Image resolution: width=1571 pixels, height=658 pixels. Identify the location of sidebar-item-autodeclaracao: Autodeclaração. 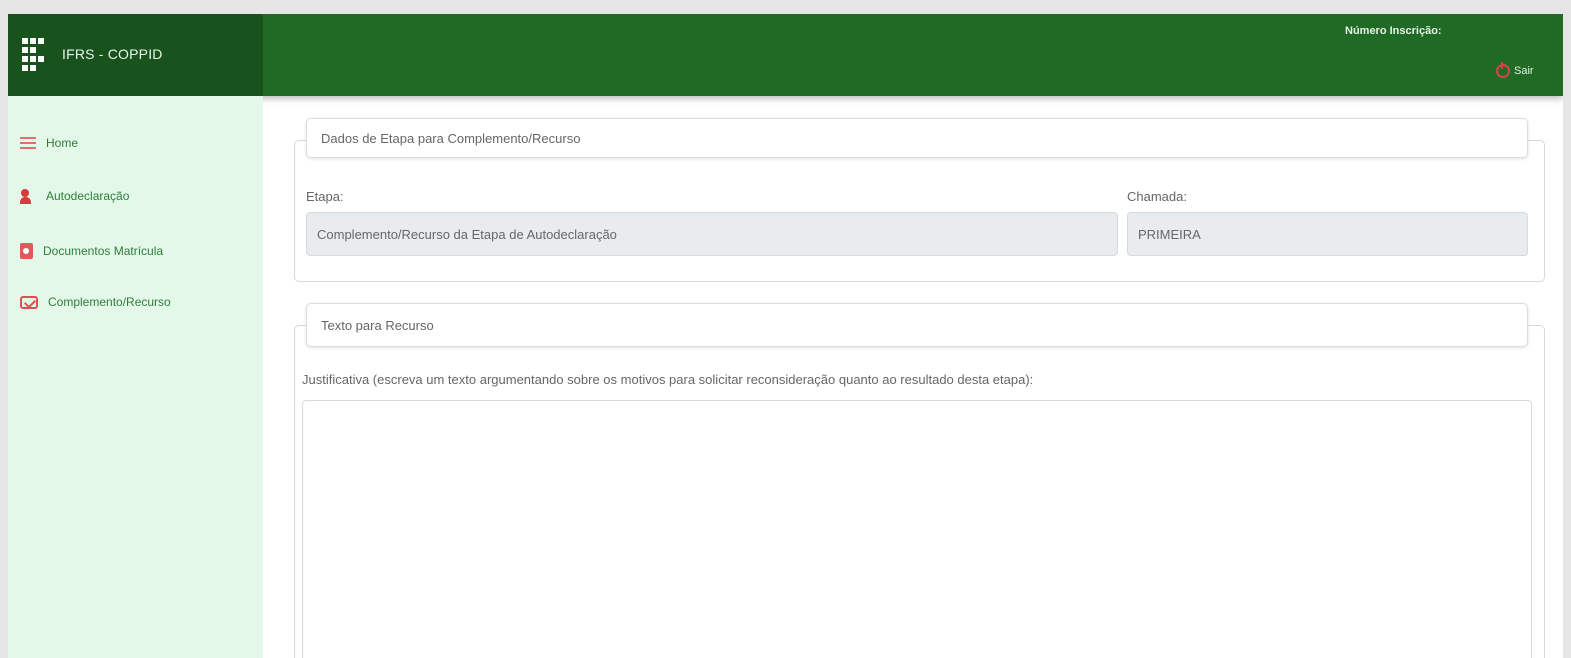
(75, 196).